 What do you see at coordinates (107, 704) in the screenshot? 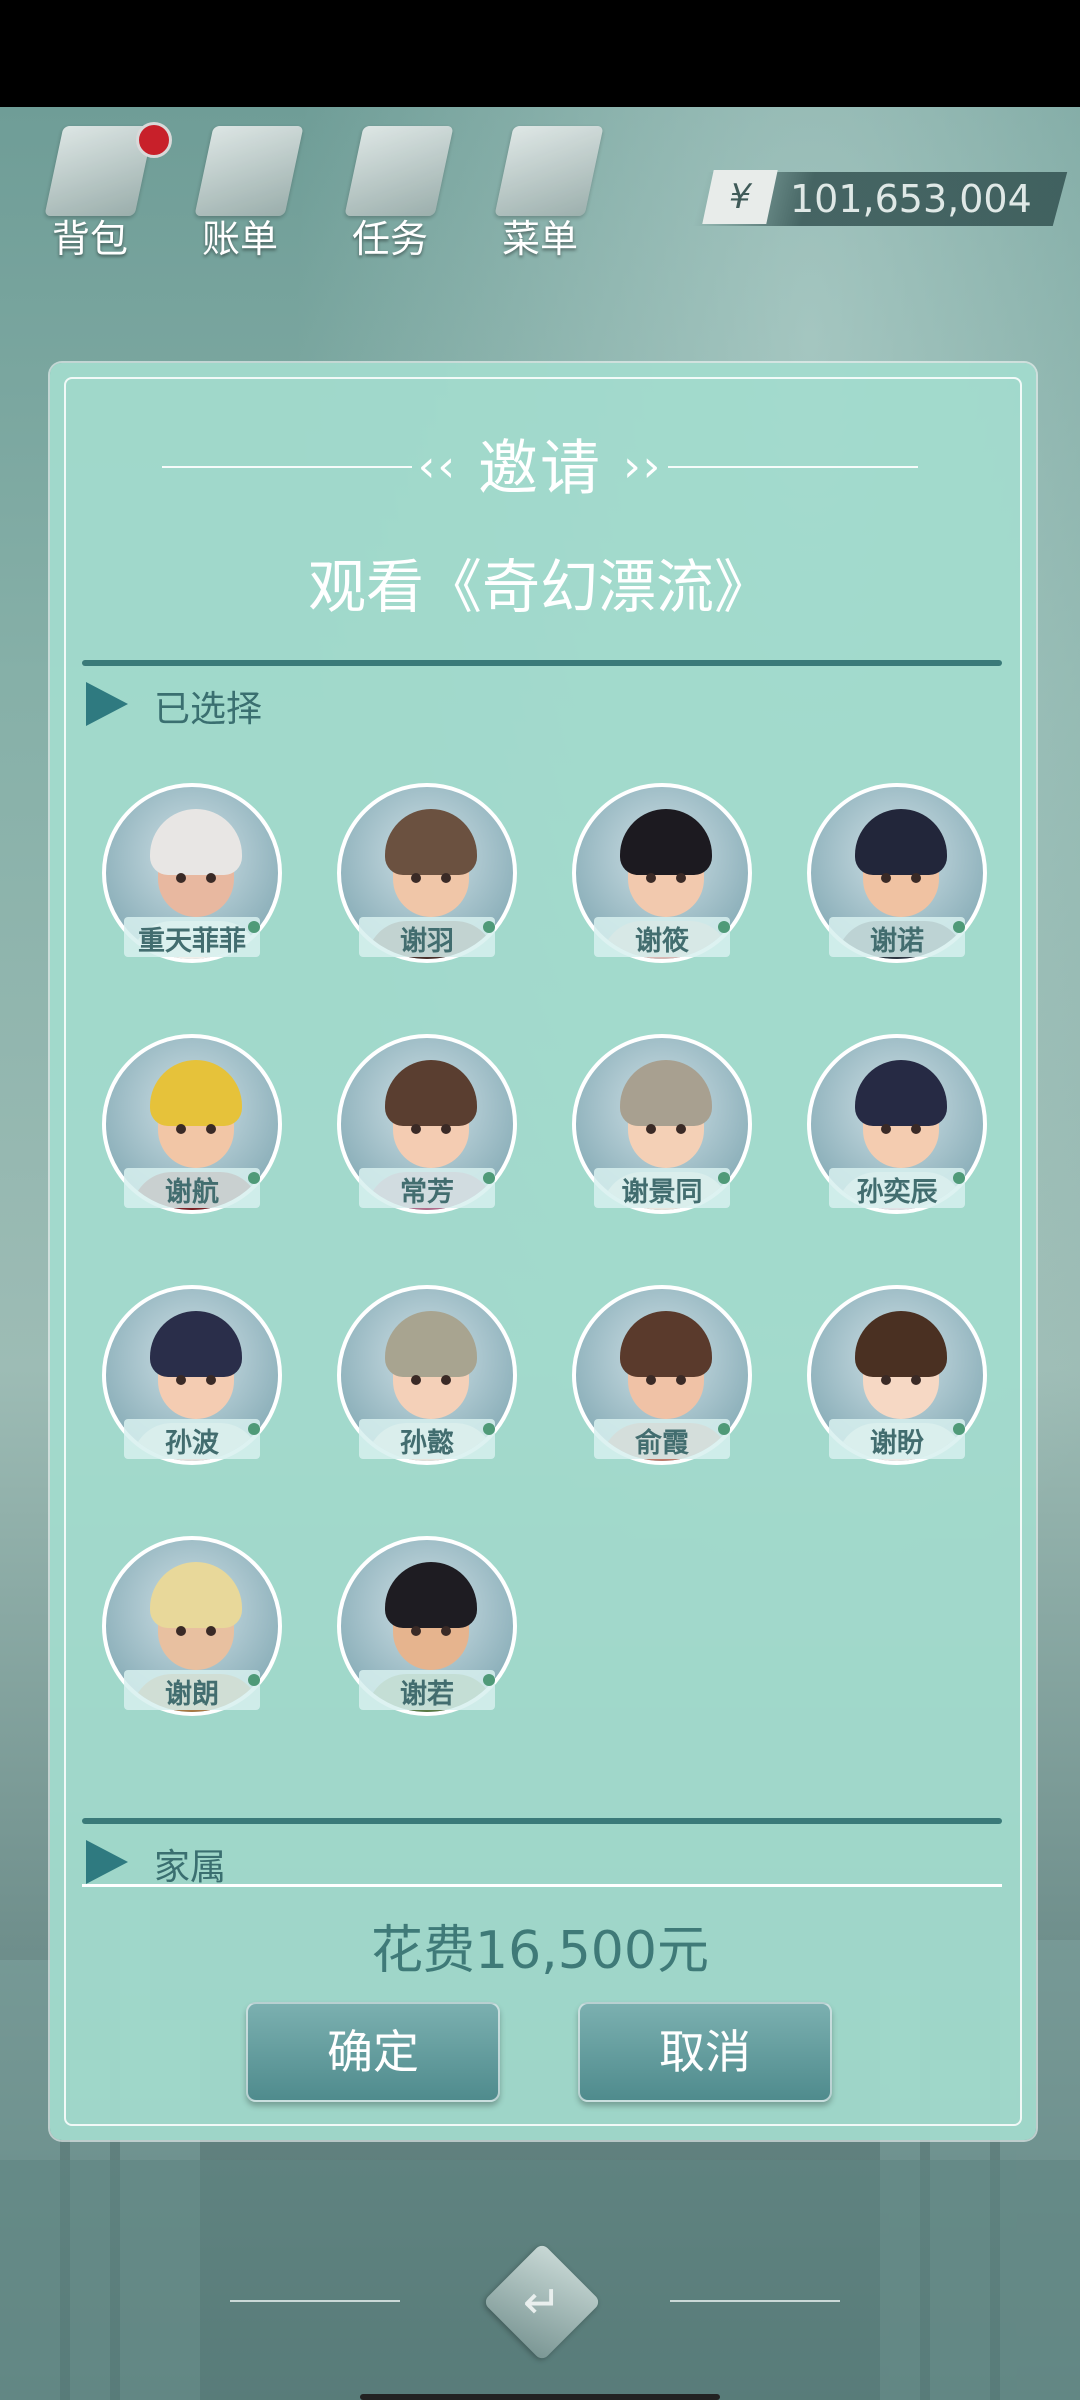
I see `selected-marker-icon` at bounding box center [107, 704].